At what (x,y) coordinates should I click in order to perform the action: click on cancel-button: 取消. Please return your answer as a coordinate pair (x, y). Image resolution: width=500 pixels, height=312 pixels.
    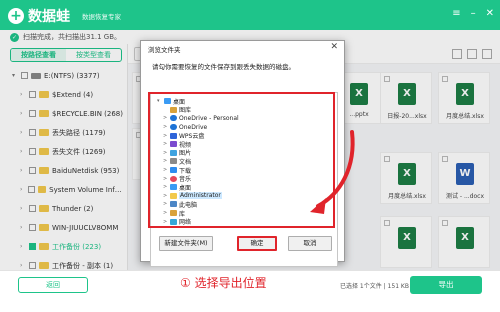
    Looking at the image, I should click on (310, 243).